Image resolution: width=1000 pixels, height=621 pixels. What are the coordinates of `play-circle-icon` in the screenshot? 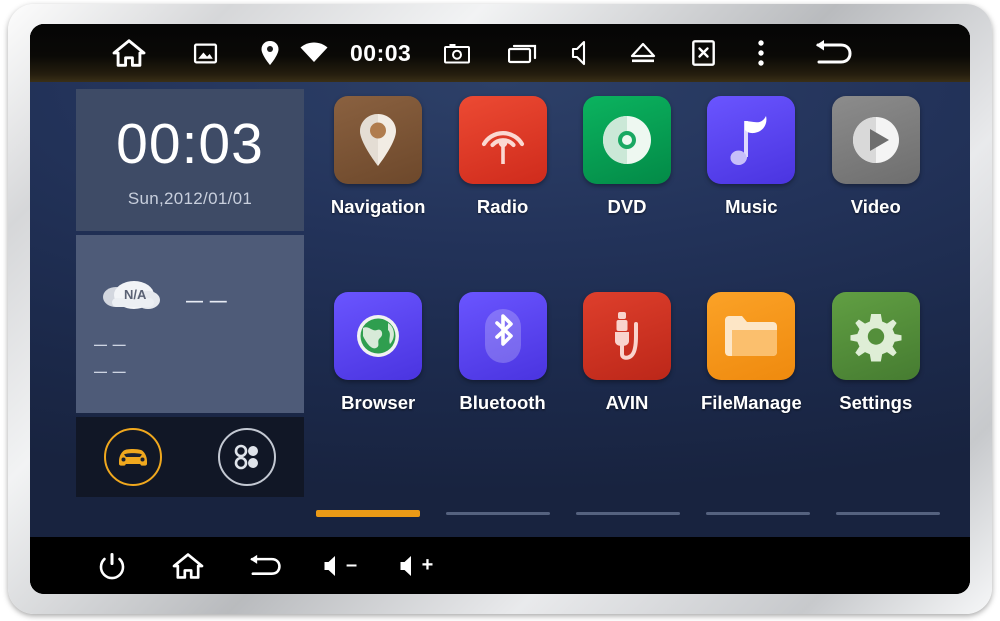 It's located at (875, 140).